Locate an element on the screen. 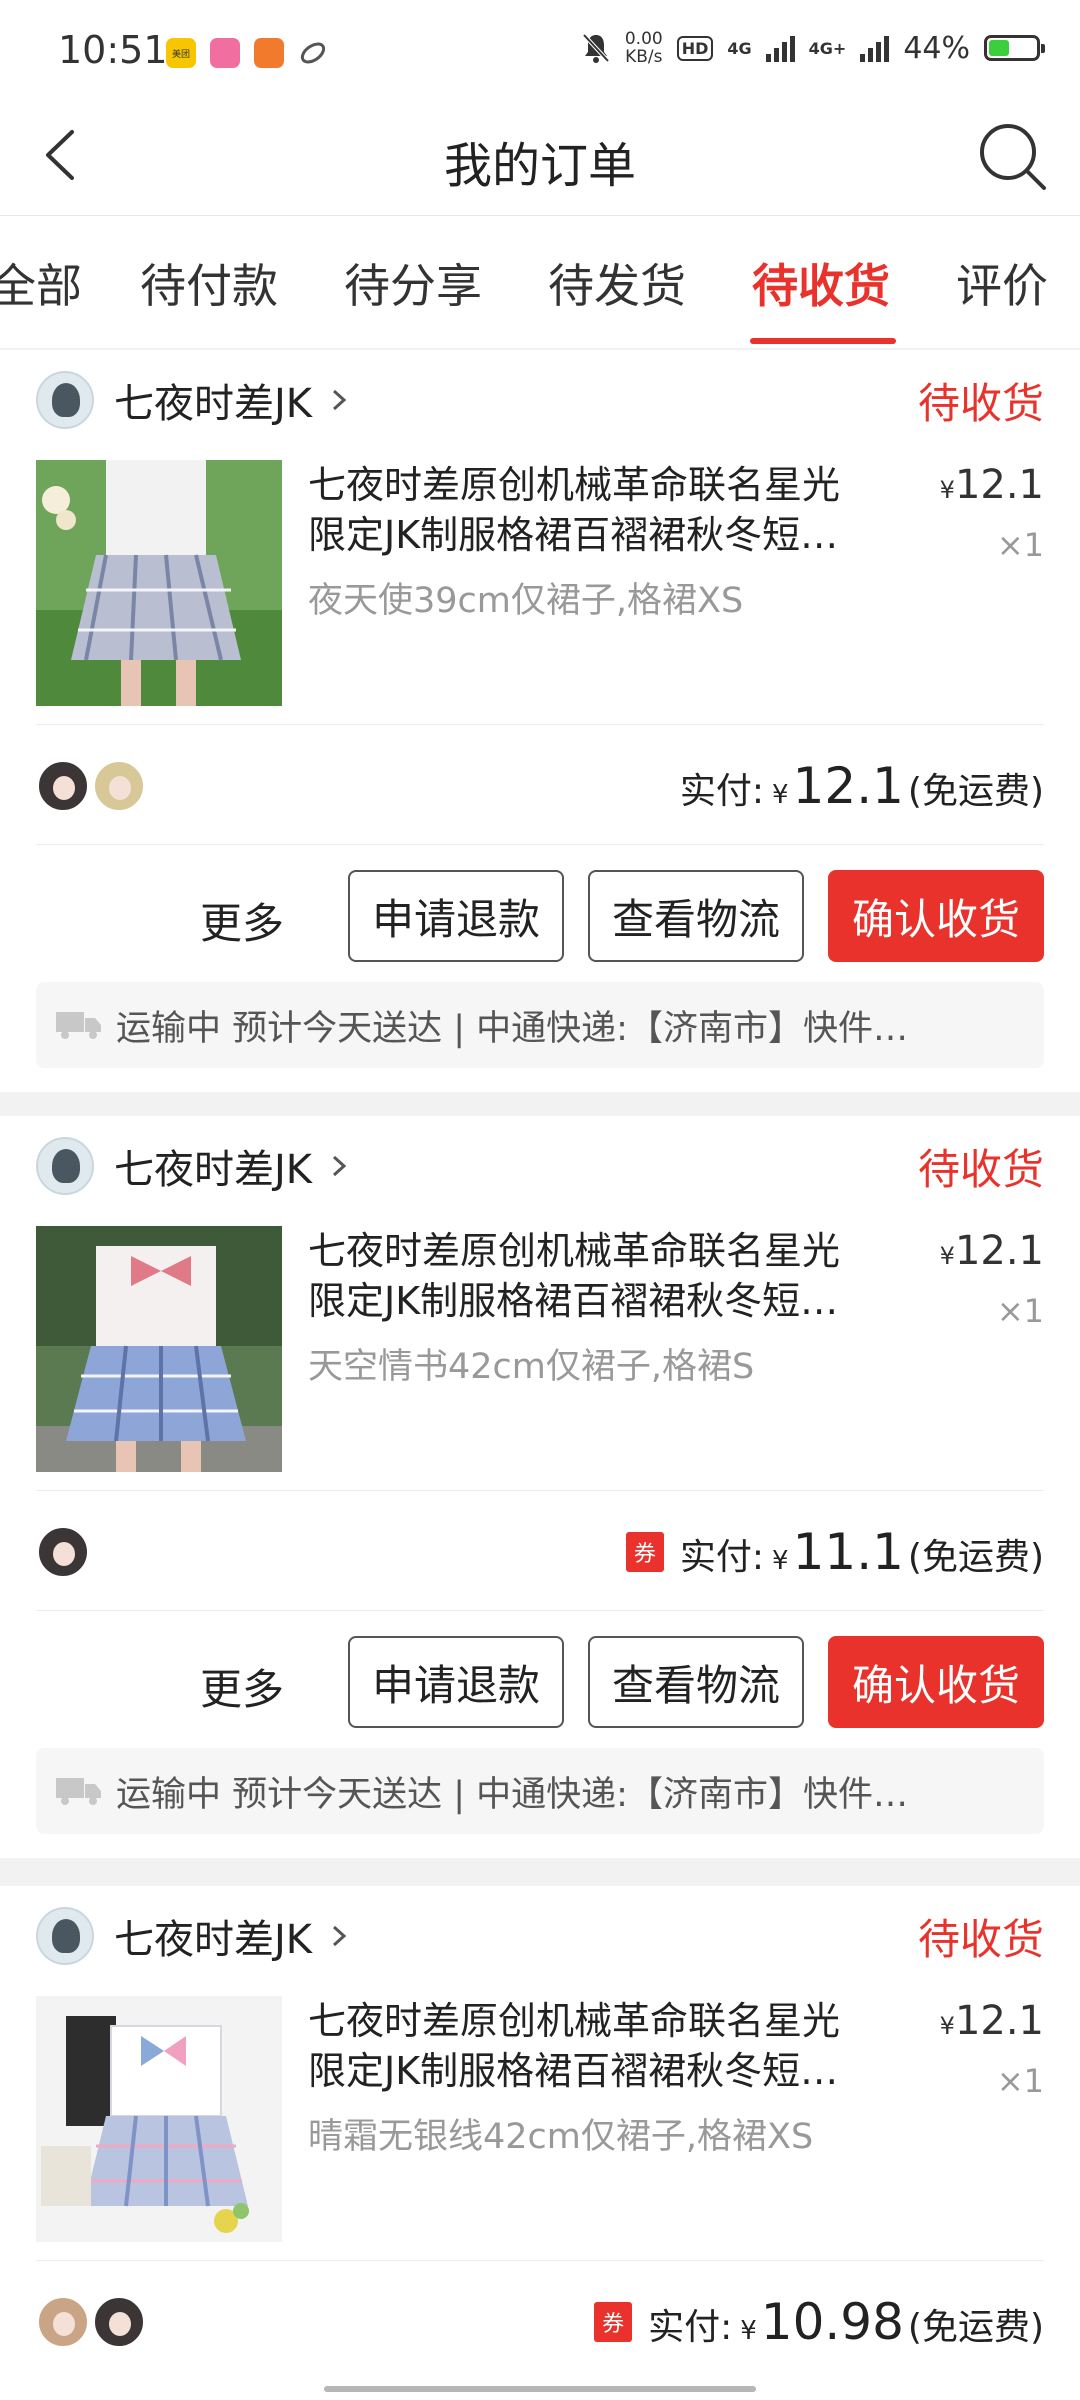  search-button is located at coordinates (1012, 156).